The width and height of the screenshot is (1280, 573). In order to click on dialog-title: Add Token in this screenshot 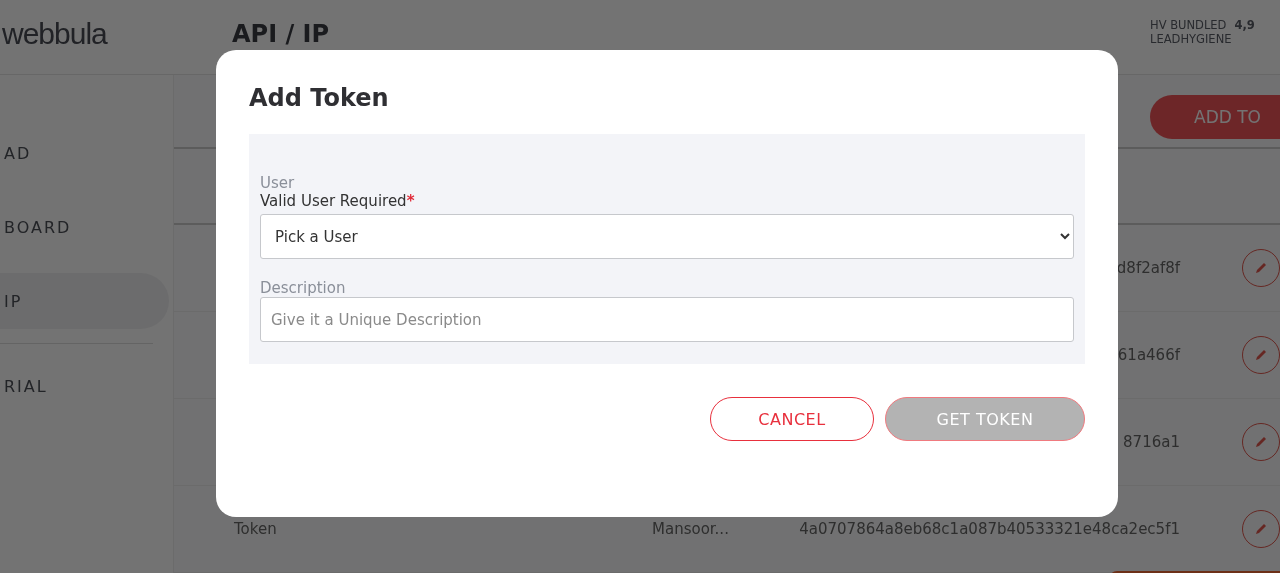, I will do `click(319, 98)`.